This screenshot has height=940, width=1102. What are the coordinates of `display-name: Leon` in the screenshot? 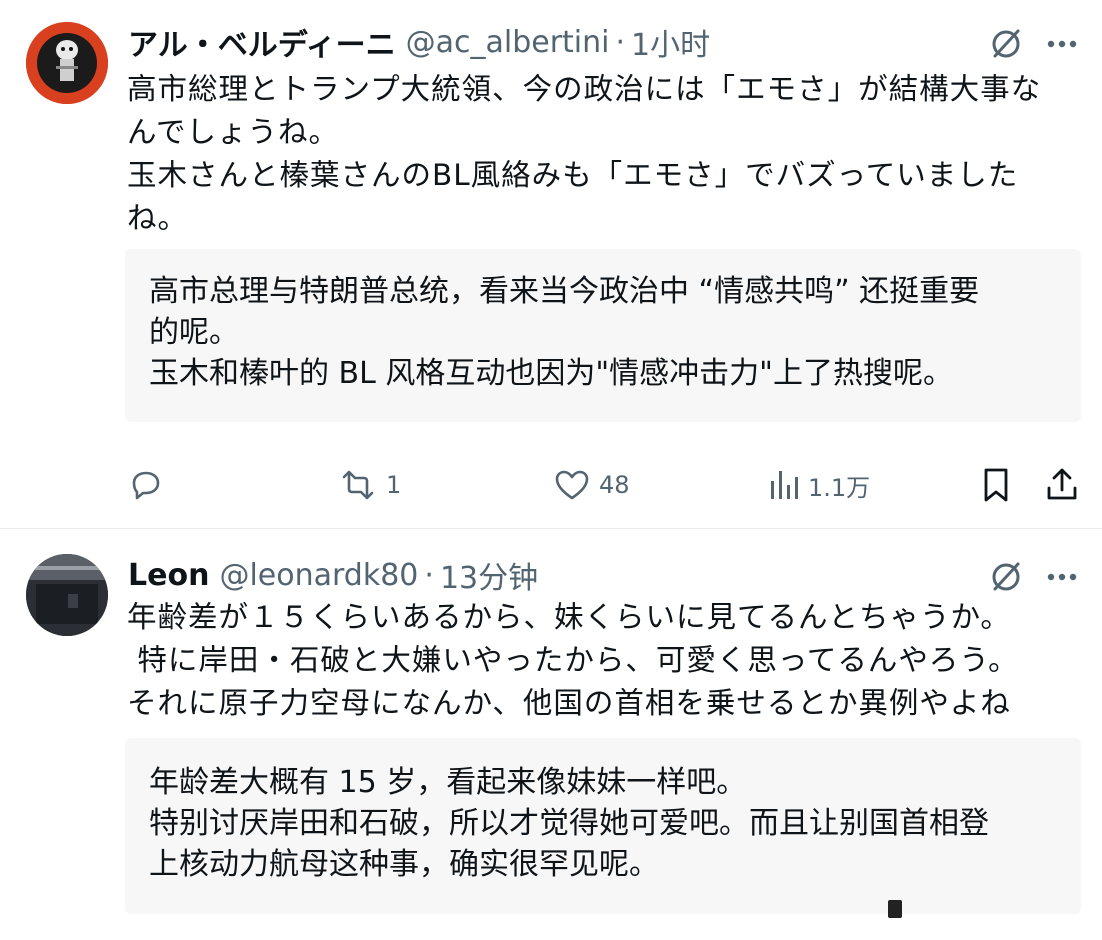 It's located at (168, 575).